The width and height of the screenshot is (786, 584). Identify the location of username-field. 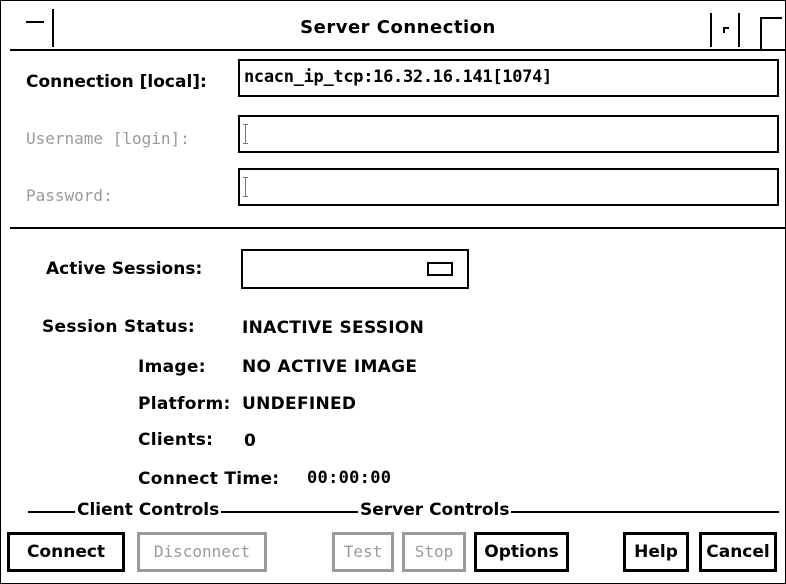
(508, 134).